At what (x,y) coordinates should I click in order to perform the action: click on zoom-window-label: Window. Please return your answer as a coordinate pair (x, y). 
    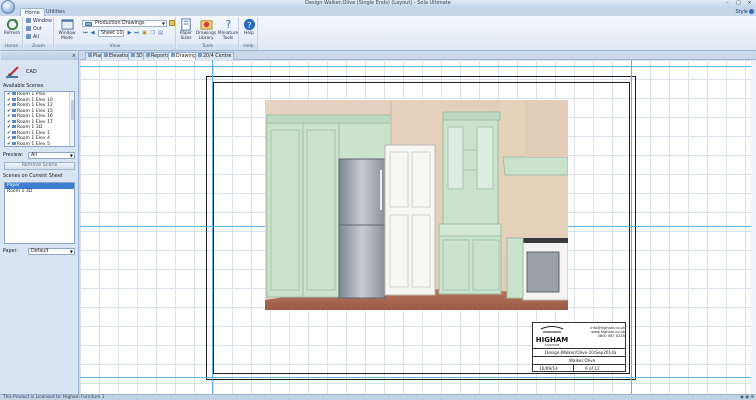
    Looking at the image, I should click on (42, 21).